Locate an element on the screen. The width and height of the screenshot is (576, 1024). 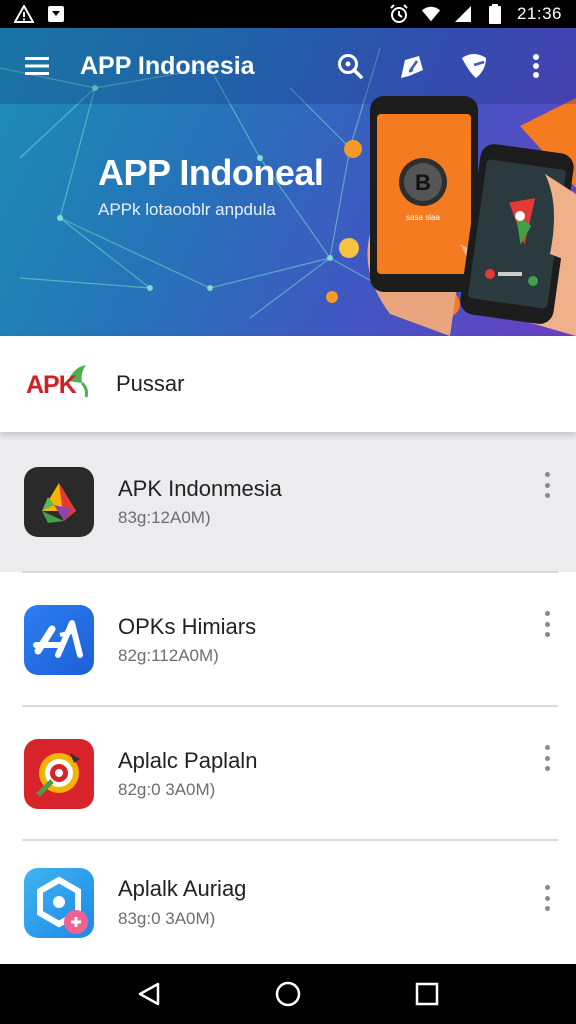
app-text: Aplalk Auriag 83g:0 3A0M) is located at coordinates (347, 902).